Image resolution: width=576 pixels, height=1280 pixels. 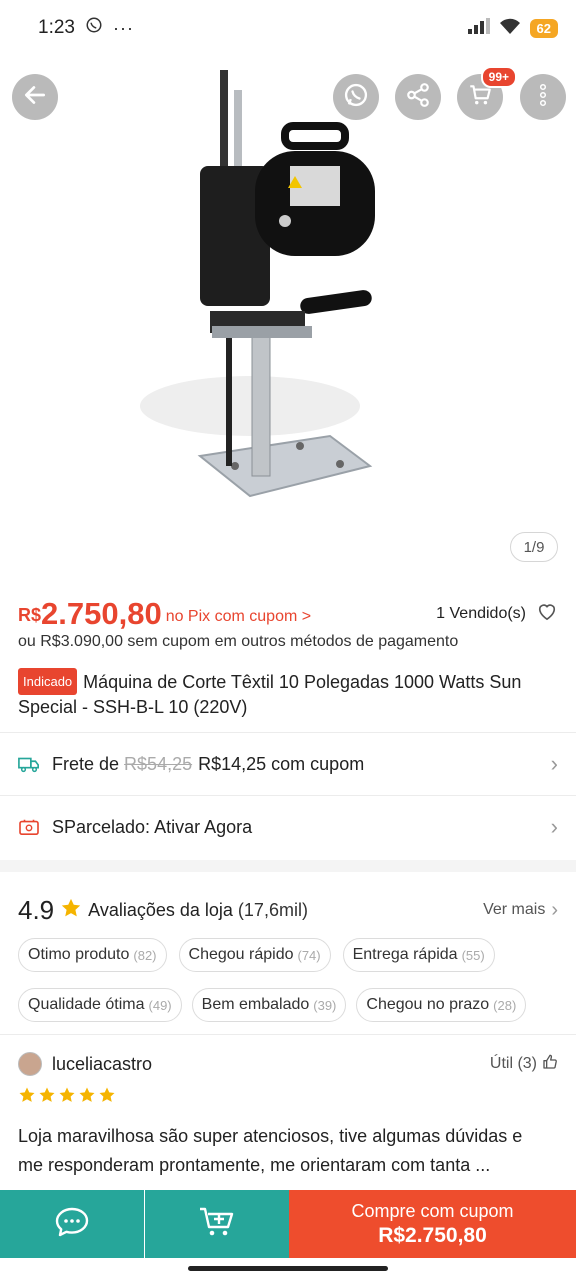 What do you see at coordinates (36, 909) in the screenshot?
I see `rating-score: 4.9` at bounding box center [36, 909].